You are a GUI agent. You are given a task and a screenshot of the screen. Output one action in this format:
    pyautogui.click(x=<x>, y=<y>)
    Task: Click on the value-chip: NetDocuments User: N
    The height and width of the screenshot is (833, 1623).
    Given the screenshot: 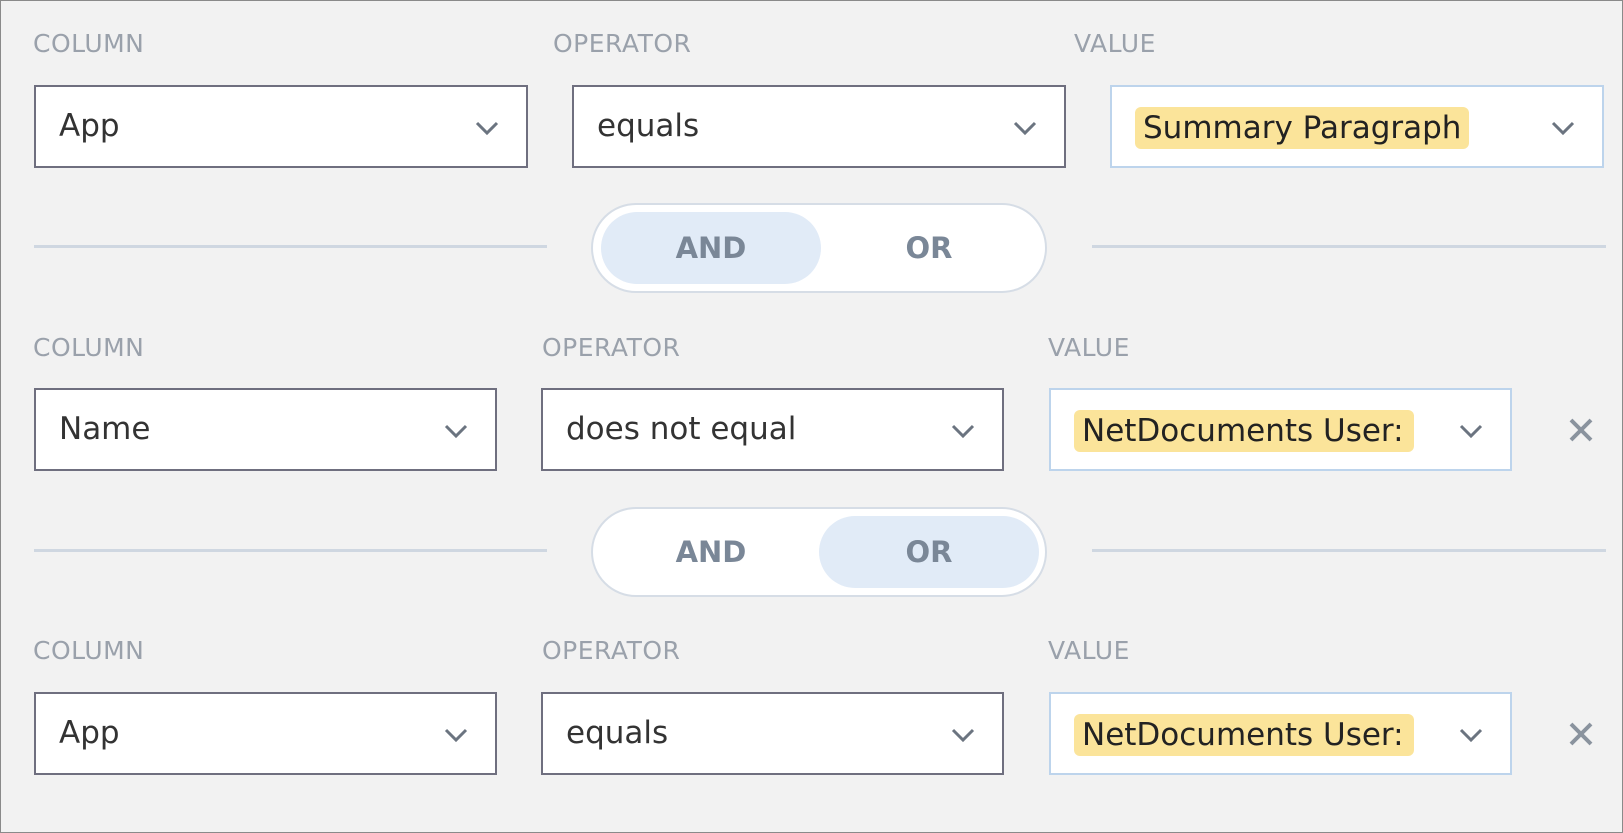 What is the action you would take?
    pyautogui.click(x=1244, y=735)
    